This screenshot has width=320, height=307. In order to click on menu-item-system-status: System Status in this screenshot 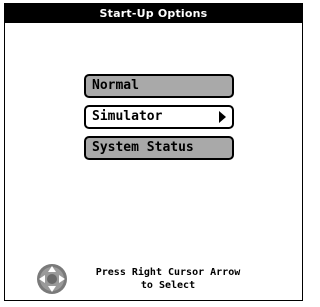, I will do `click(159, 148)`.